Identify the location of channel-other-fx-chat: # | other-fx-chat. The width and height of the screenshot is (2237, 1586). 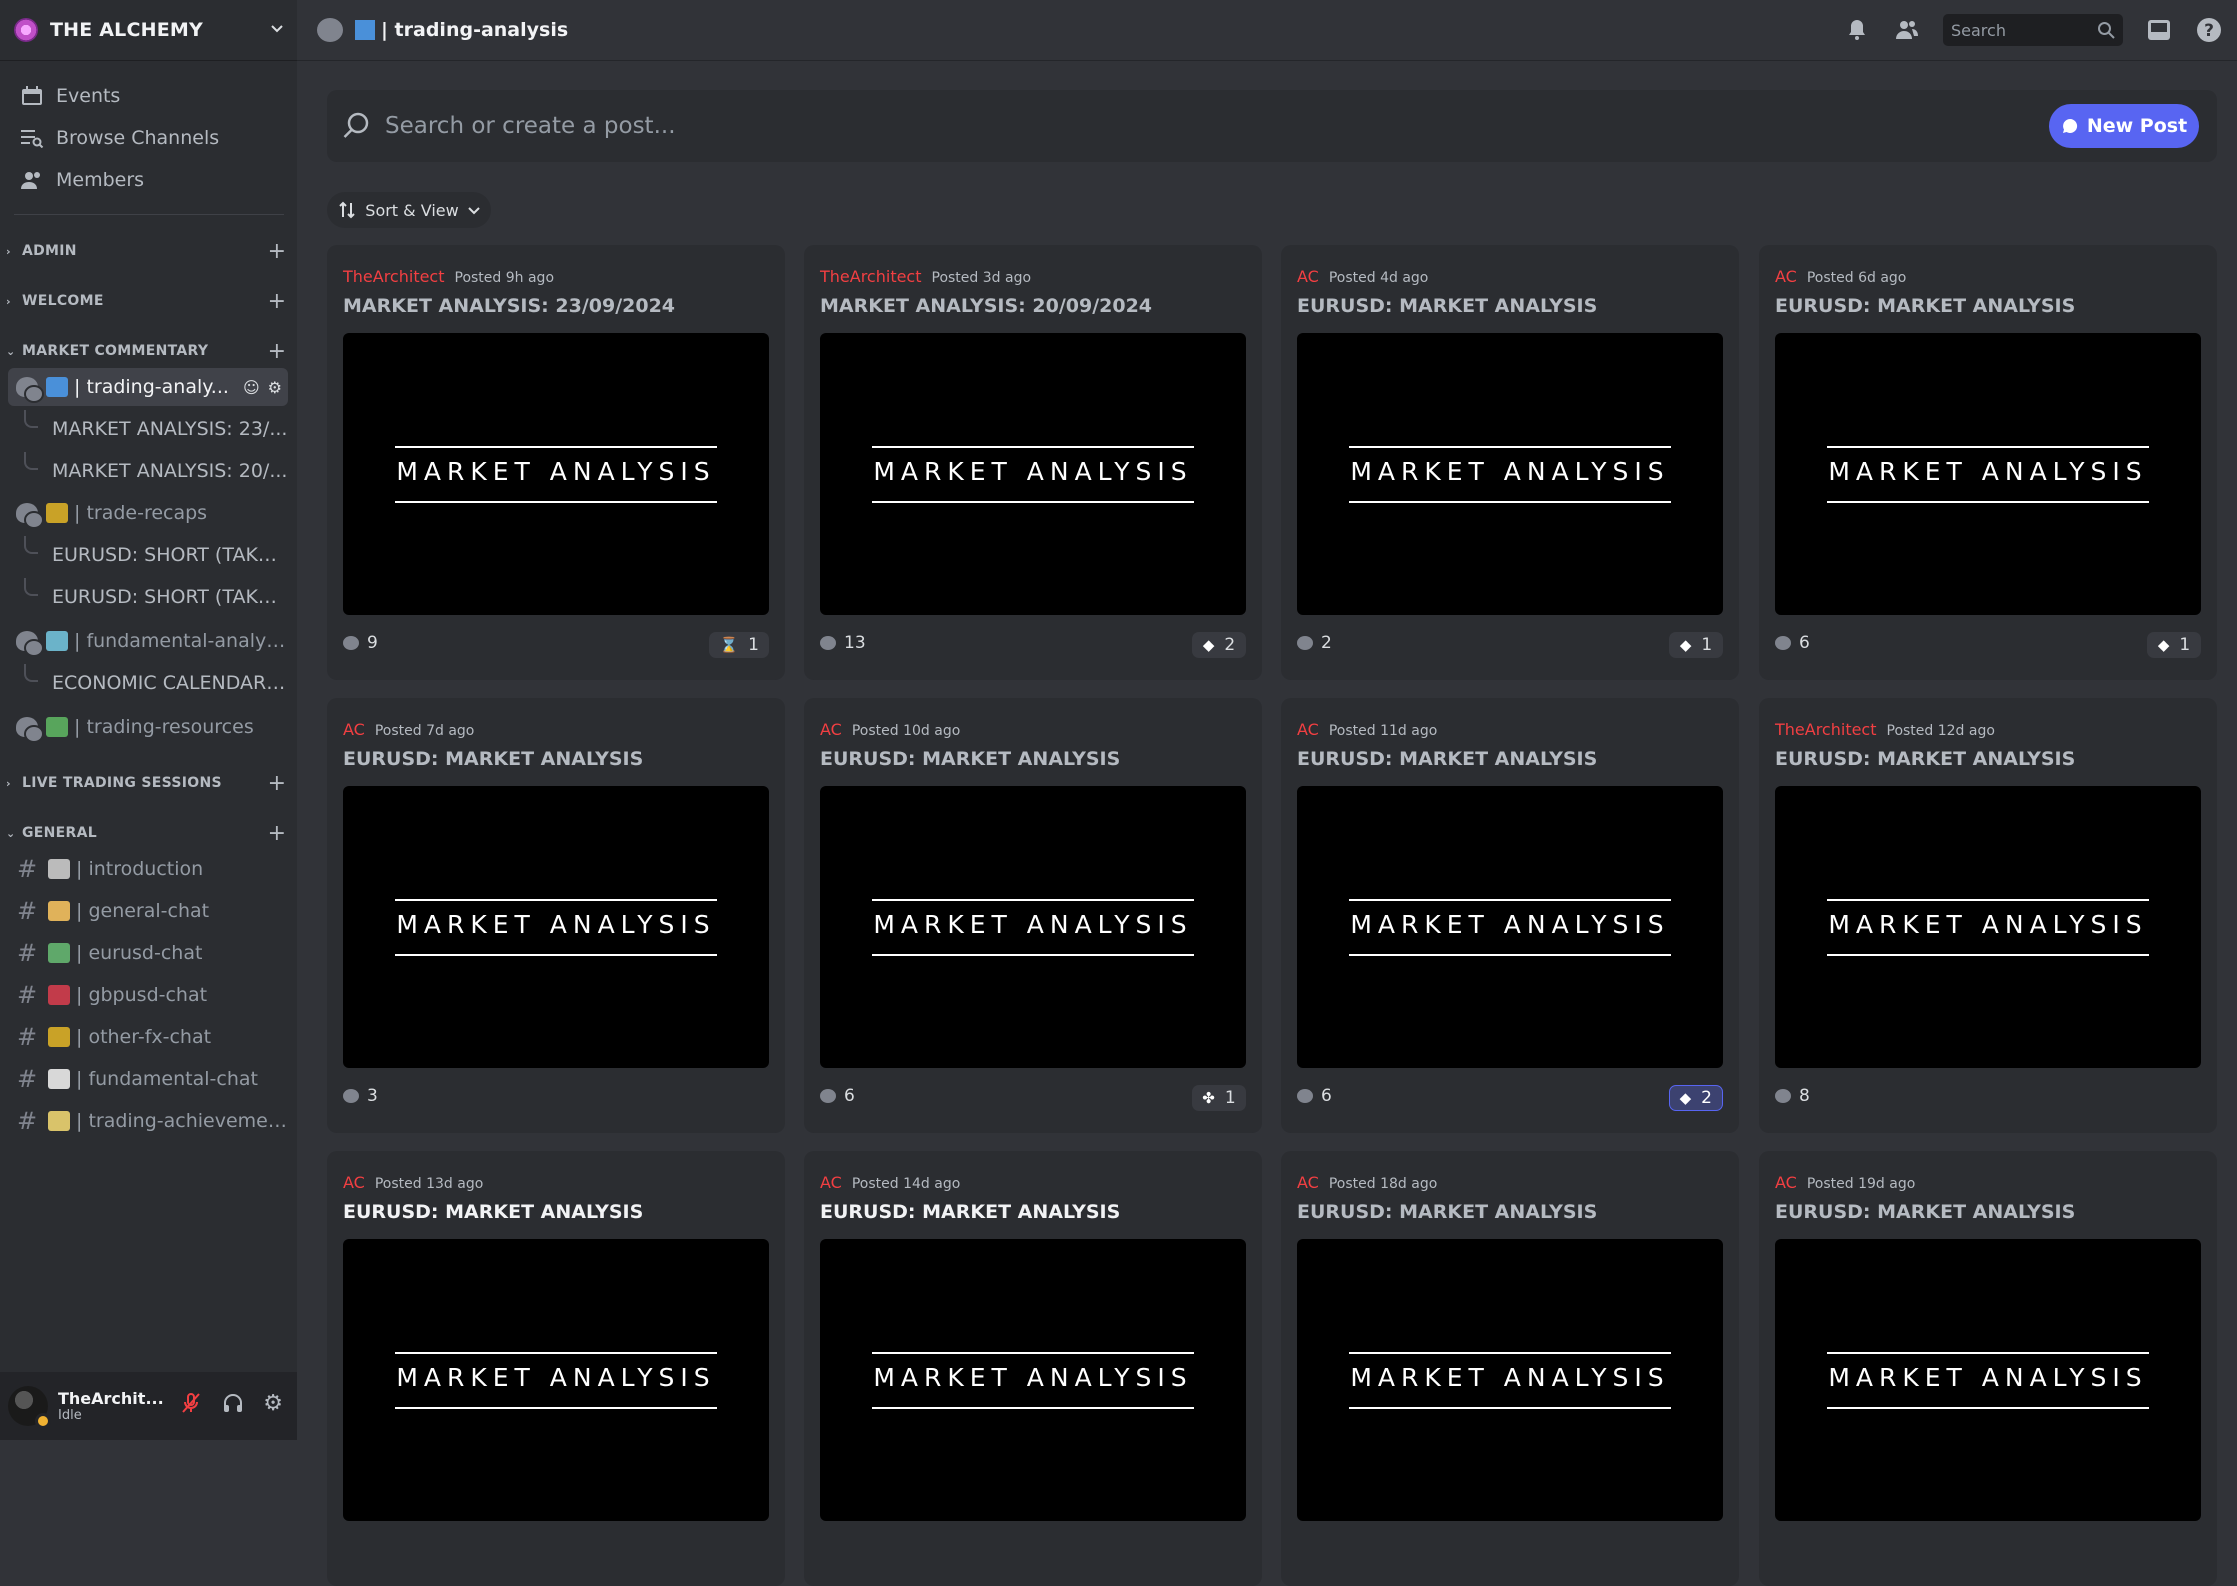
(148, 1037).